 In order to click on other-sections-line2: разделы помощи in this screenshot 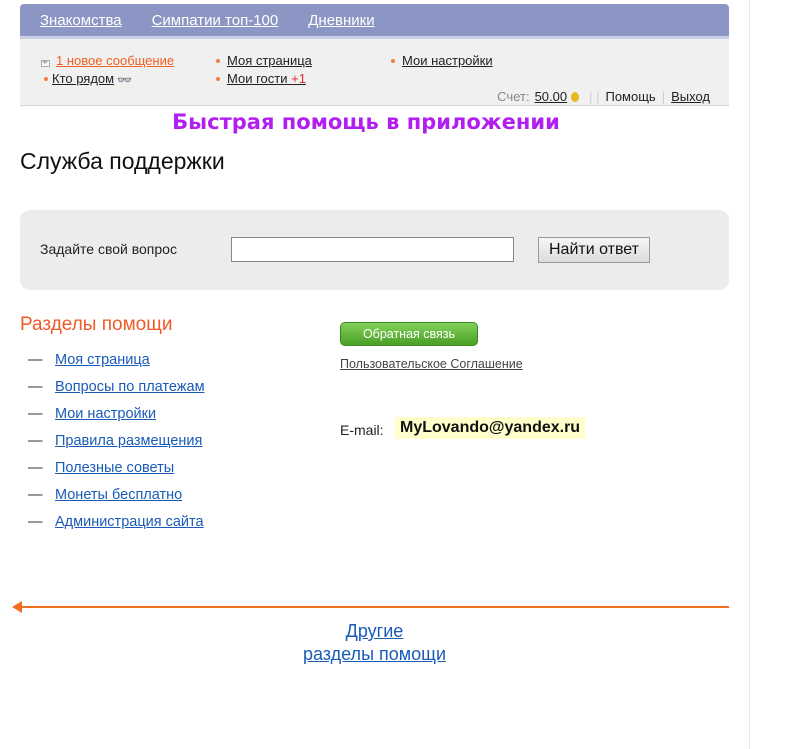, I will do `click(374, 654)`.